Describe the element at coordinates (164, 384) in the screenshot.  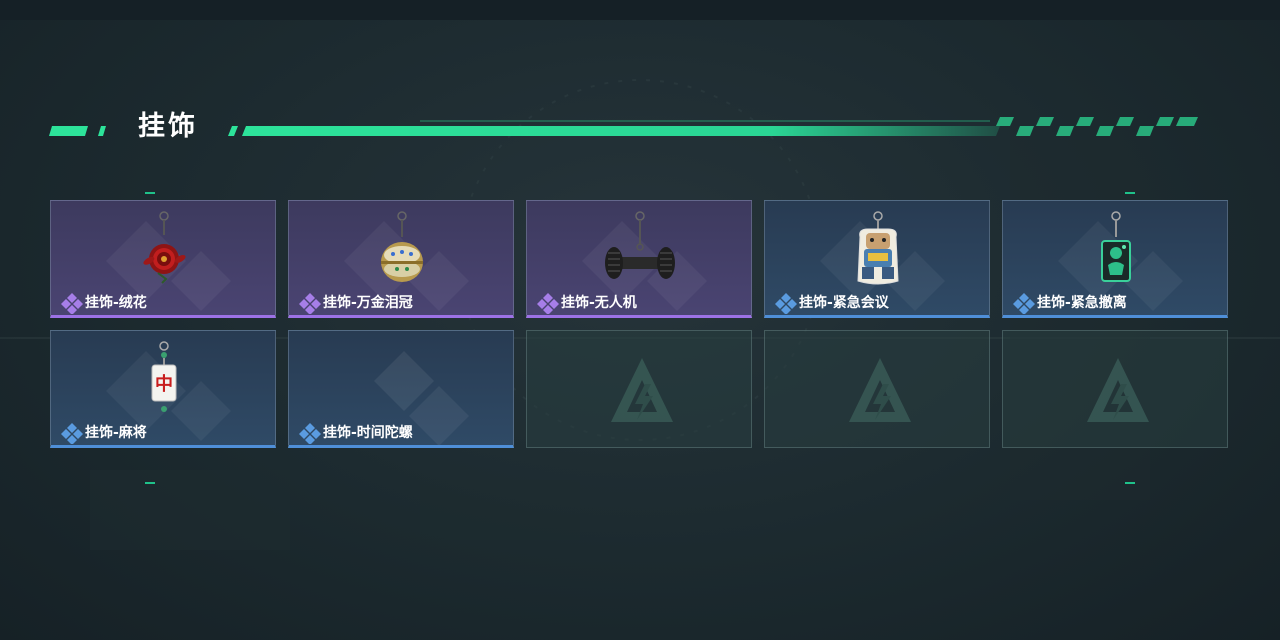
I see `mahjong-character: 中` at that location.